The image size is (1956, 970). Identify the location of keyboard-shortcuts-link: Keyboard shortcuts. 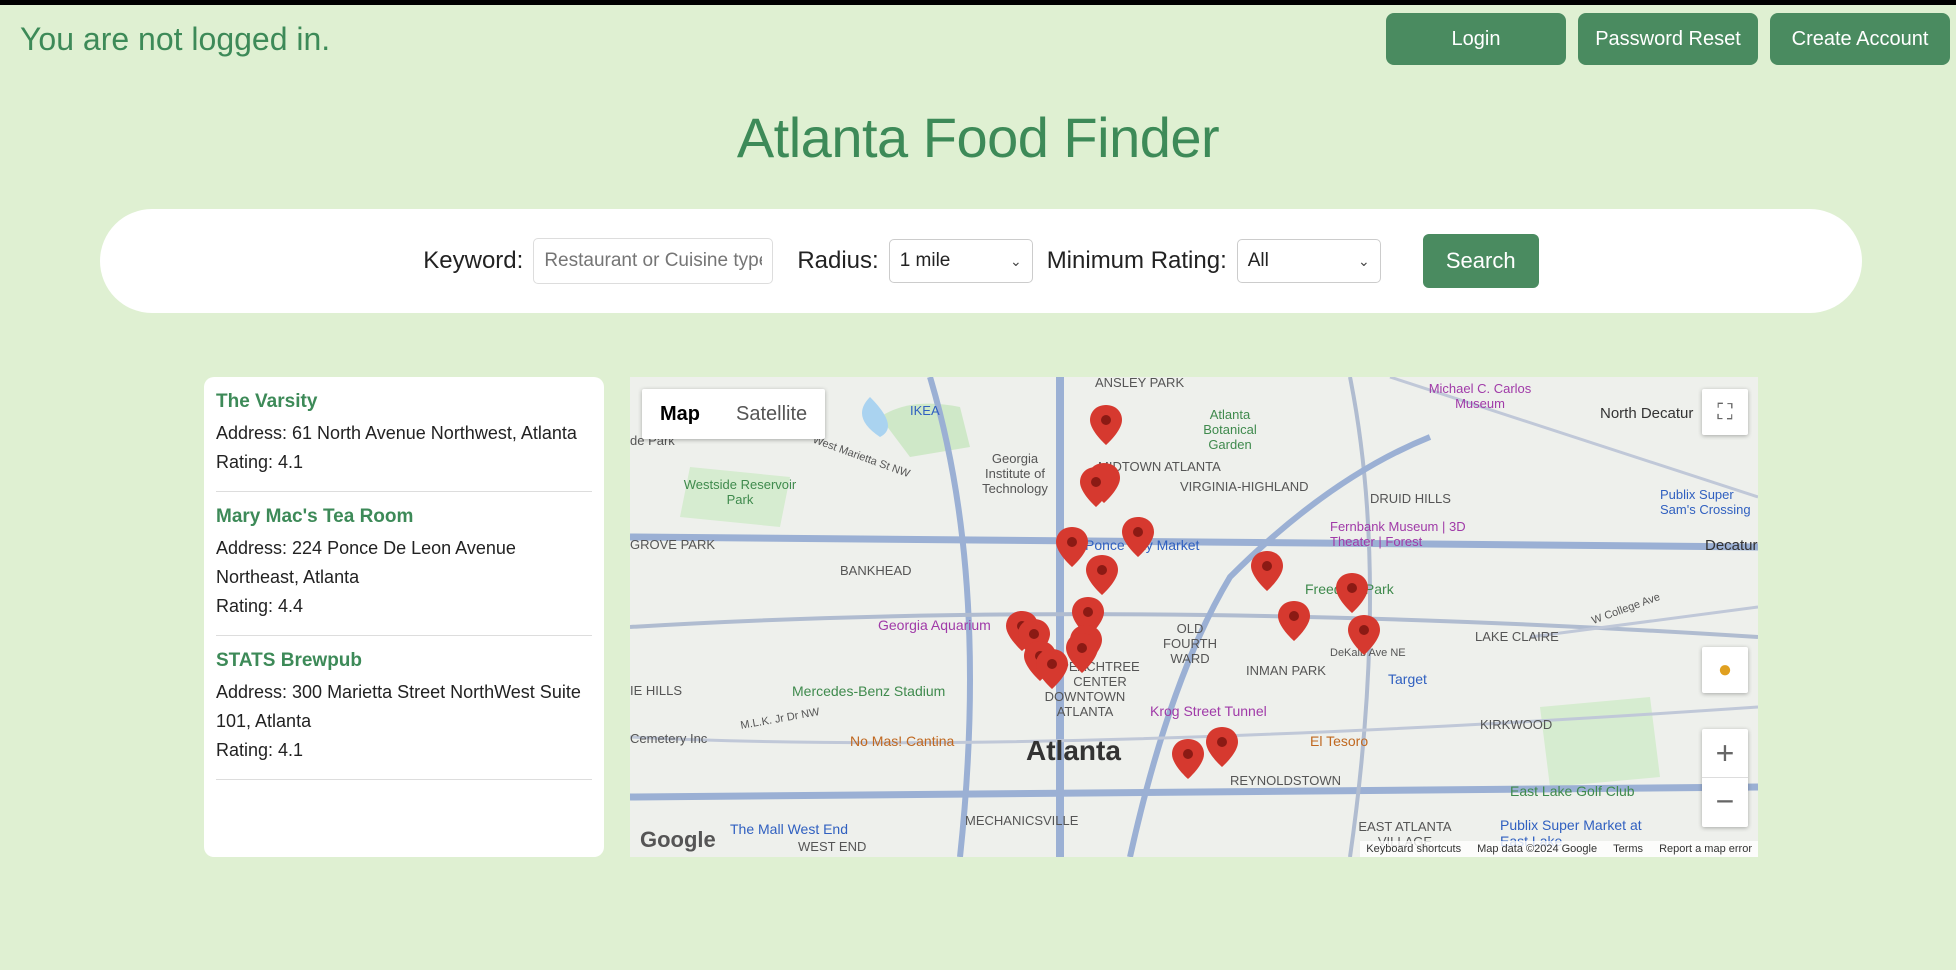
(1413, 849).